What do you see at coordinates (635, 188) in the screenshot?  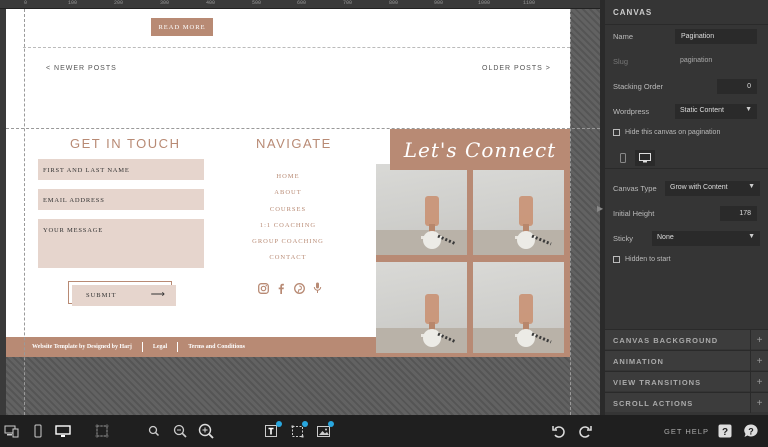 I see `canvas-type-label: Canvas Type` at bounding box center [635, 188].